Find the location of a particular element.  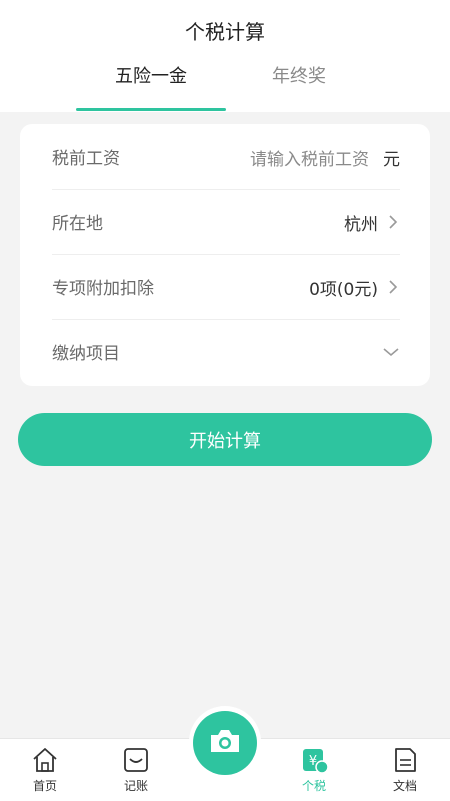

tab-bar: 五险一金 年终奖 is located at coordinates (225, 87).